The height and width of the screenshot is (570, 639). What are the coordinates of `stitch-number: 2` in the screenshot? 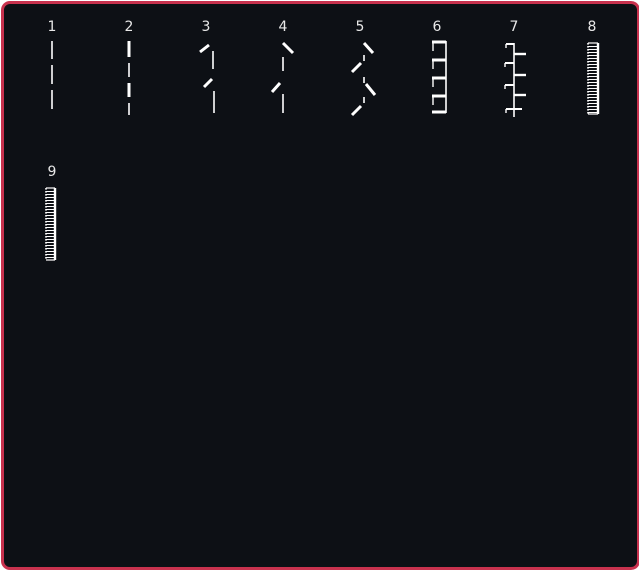 It's located at (129, 27).